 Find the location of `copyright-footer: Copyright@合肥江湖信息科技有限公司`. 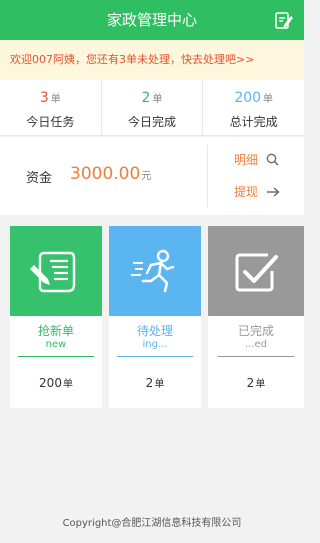

copyright-footer: Copyright@合肥江湖信息科技有限公司 is located at coordinates (152, 523).